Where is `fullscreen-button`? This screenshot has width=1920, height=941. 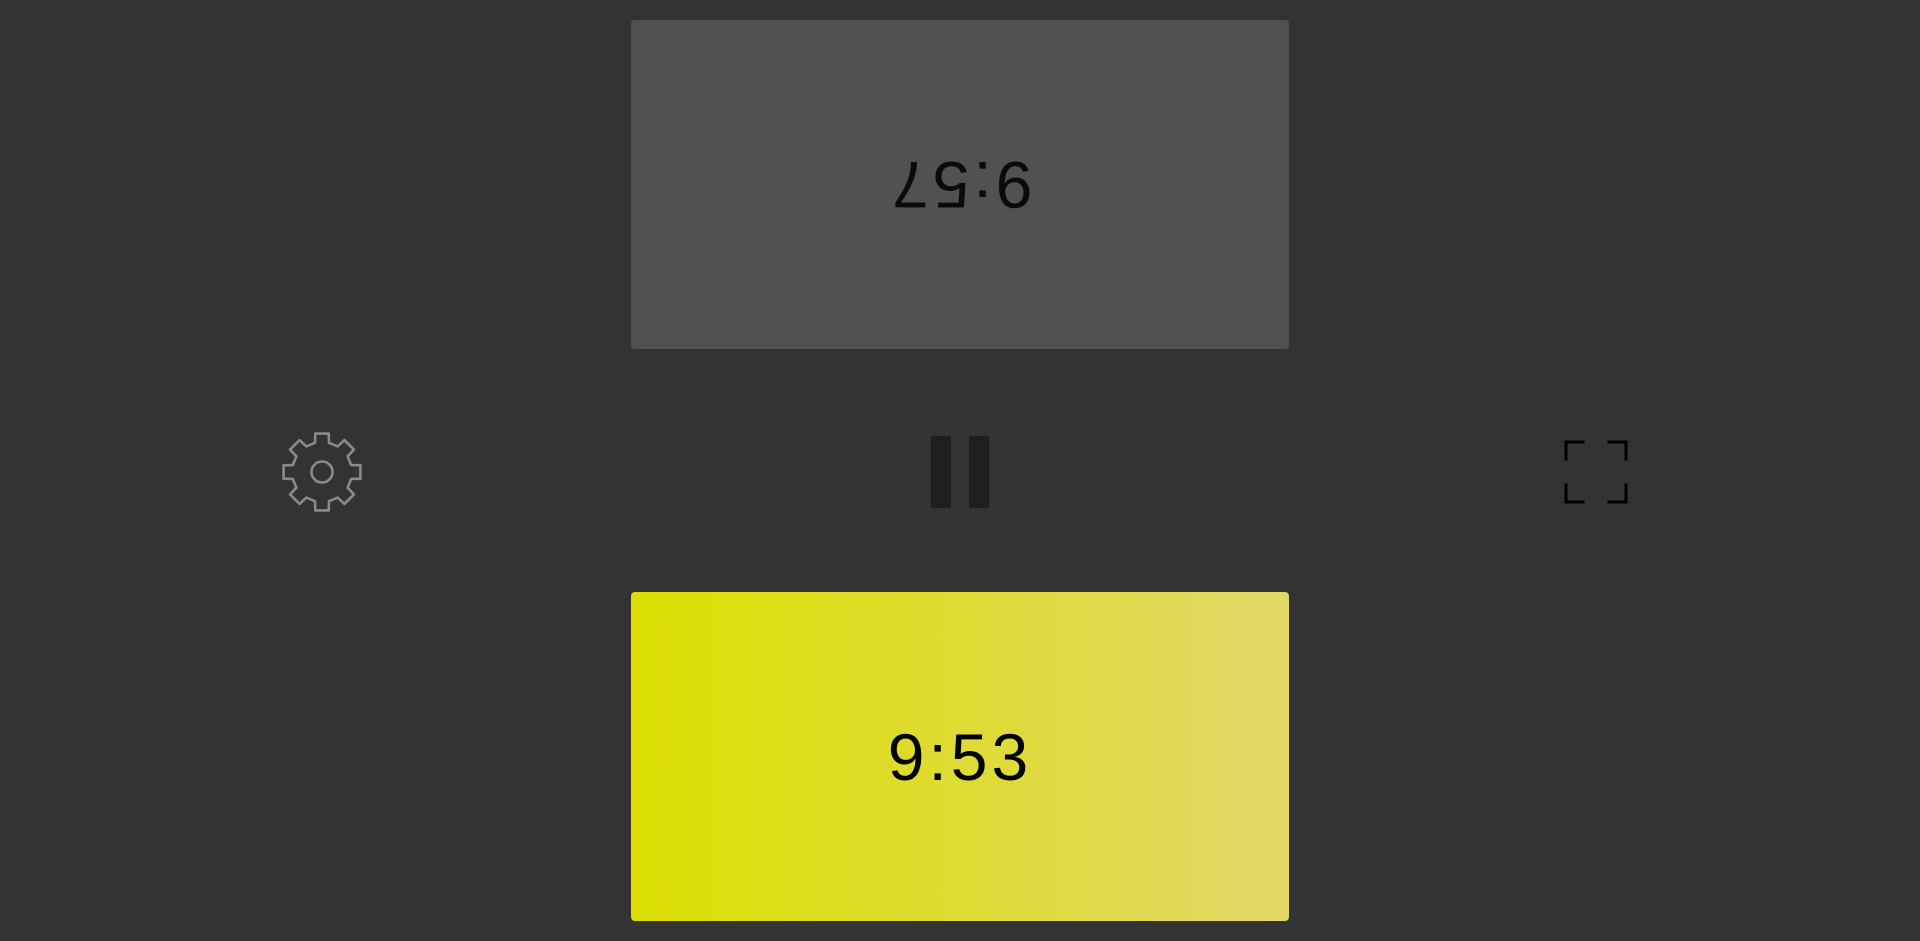
fullscreen-button is located at coordinates (1596, 472).